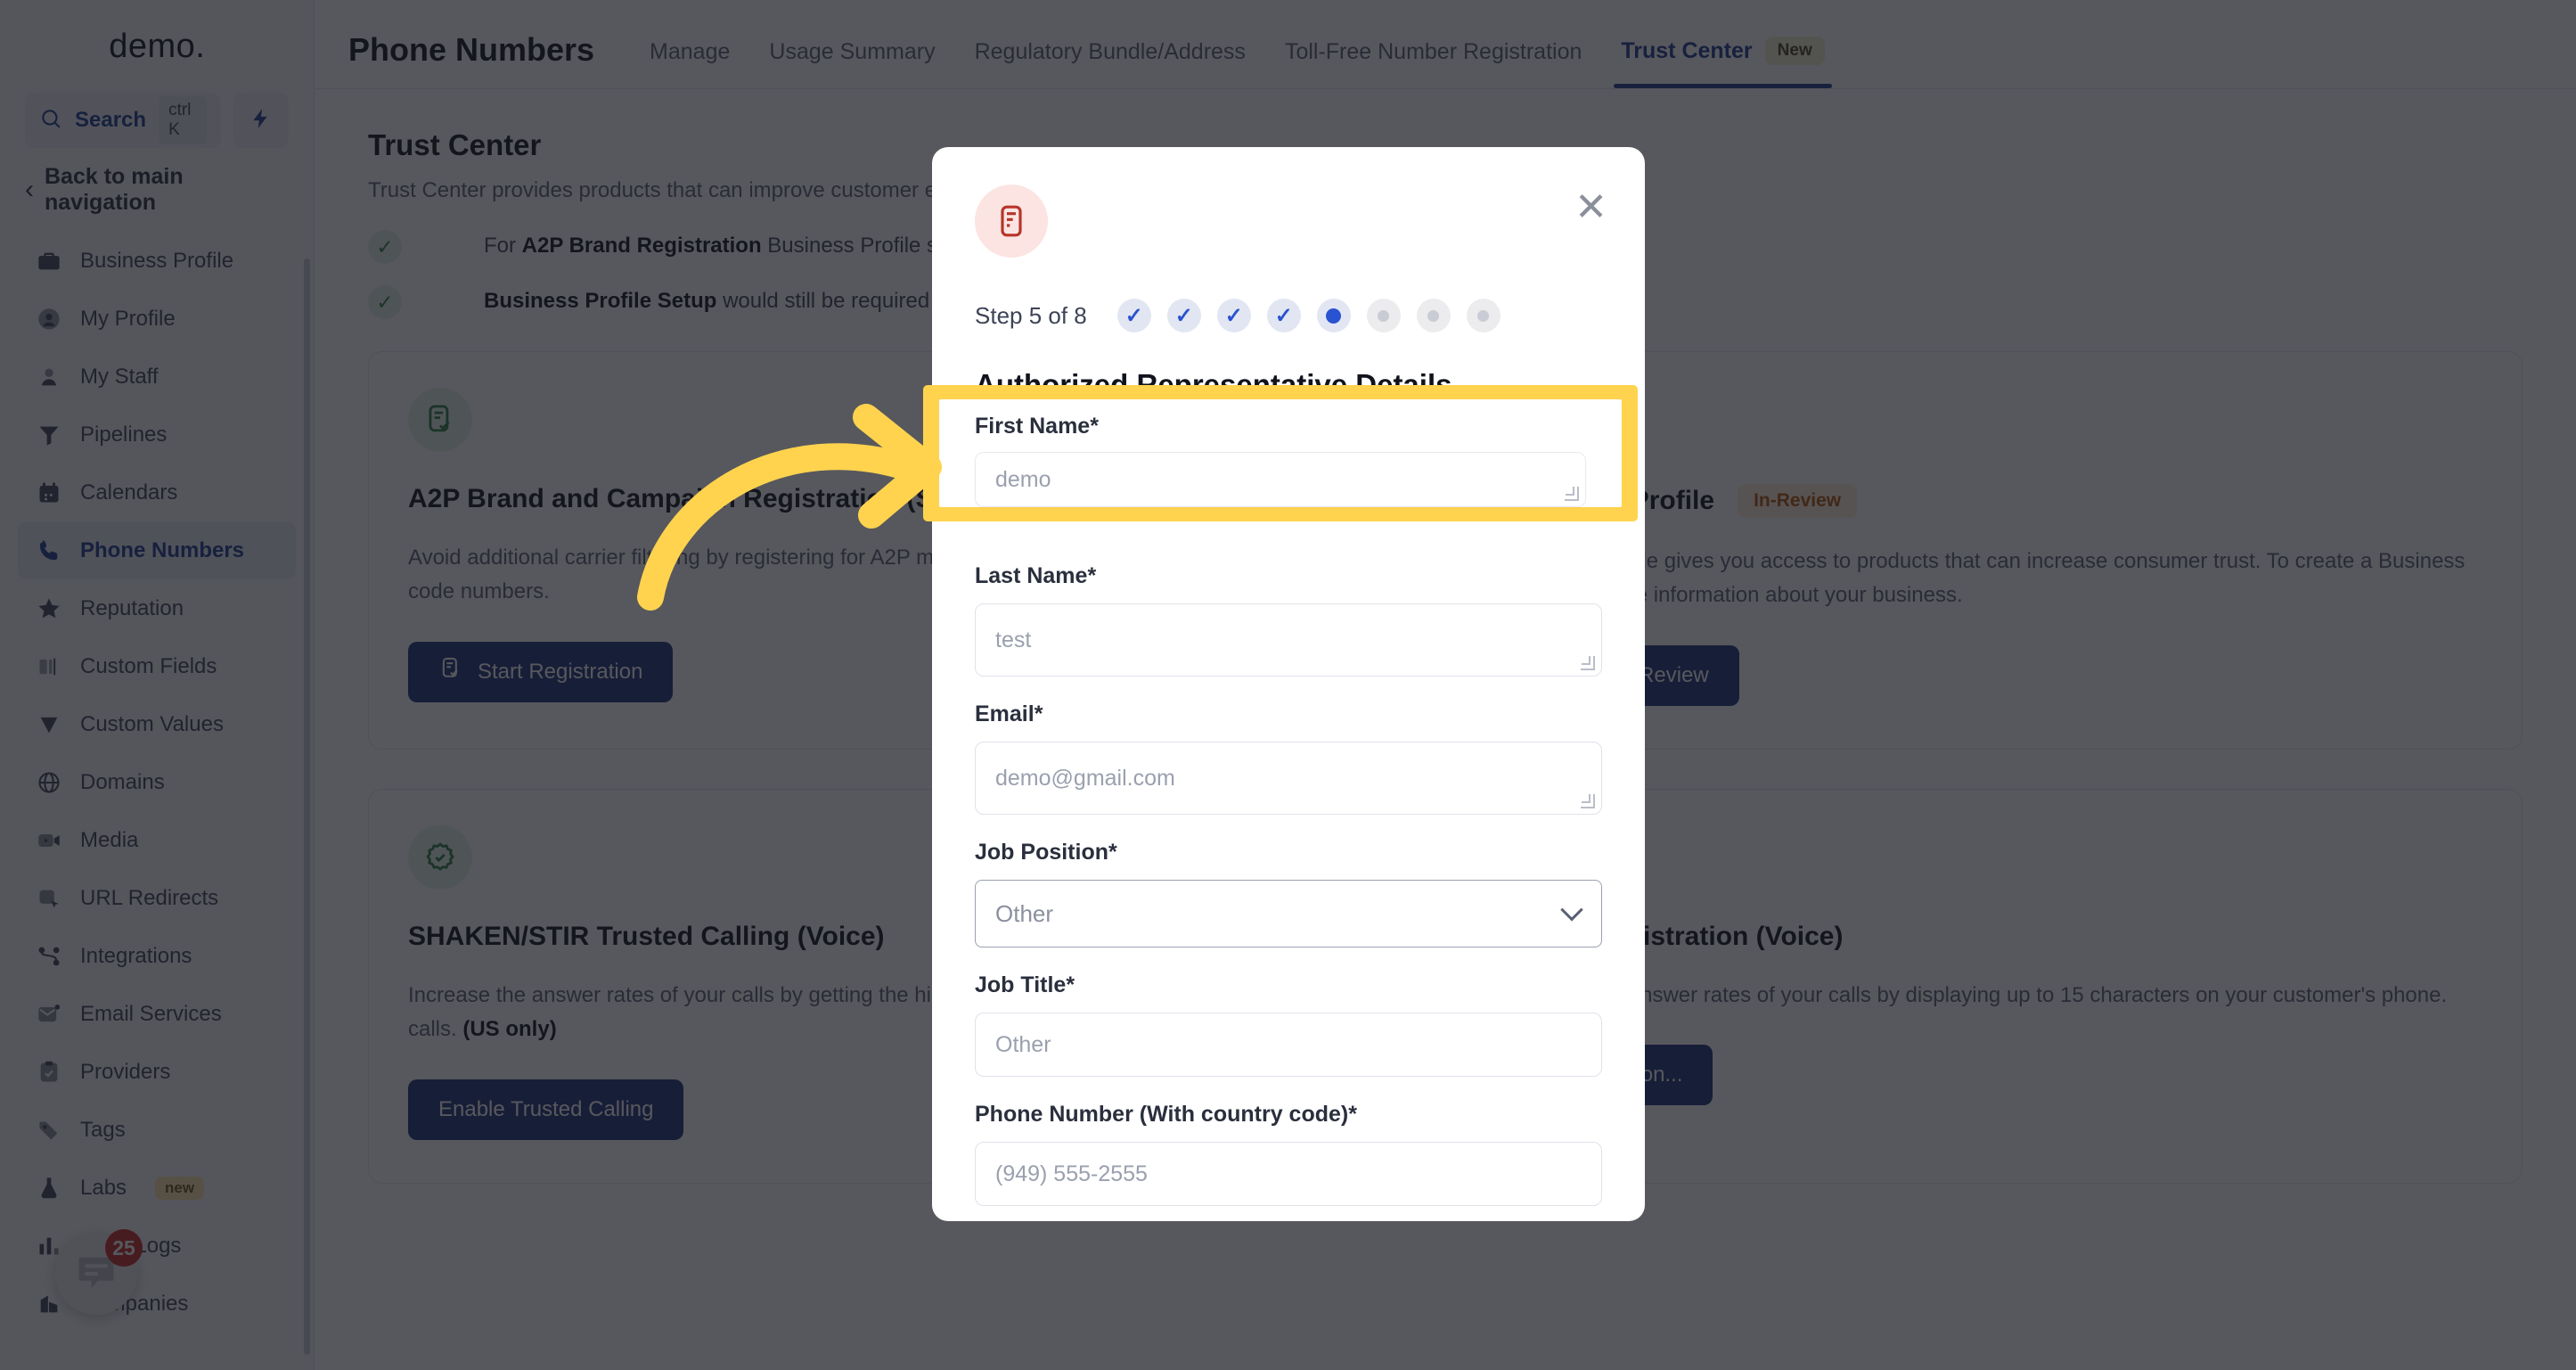 This screenshot has width=2576, height=1370. I want to click on job-position-select: Other, so click(1288, 914).